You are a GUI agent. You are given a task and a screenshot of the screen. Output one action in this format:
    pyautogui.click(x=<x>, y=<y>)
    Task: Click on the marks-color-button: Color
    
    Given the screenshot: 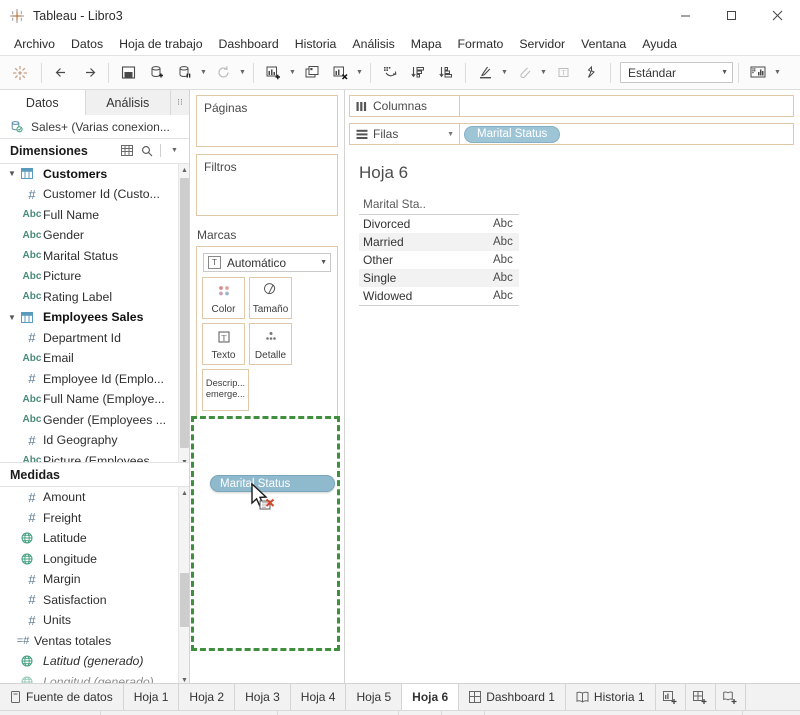 What is the action you would take?
    pyautogui.click(x=223, y=298)
    